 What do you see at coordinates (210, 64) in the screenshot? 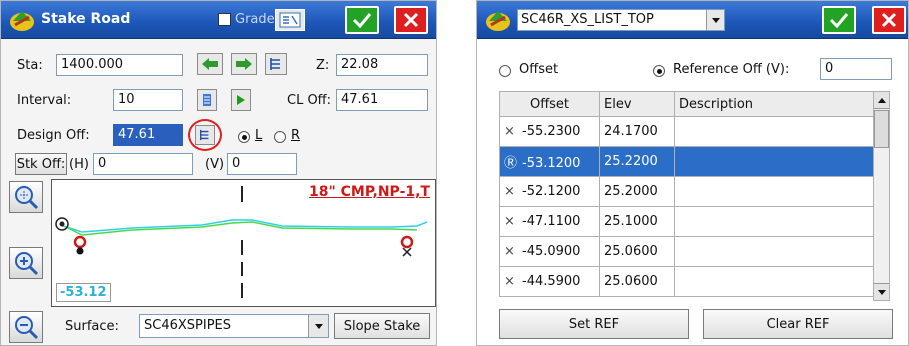
I see `previous-station-button` at bounding box center [210, 64].